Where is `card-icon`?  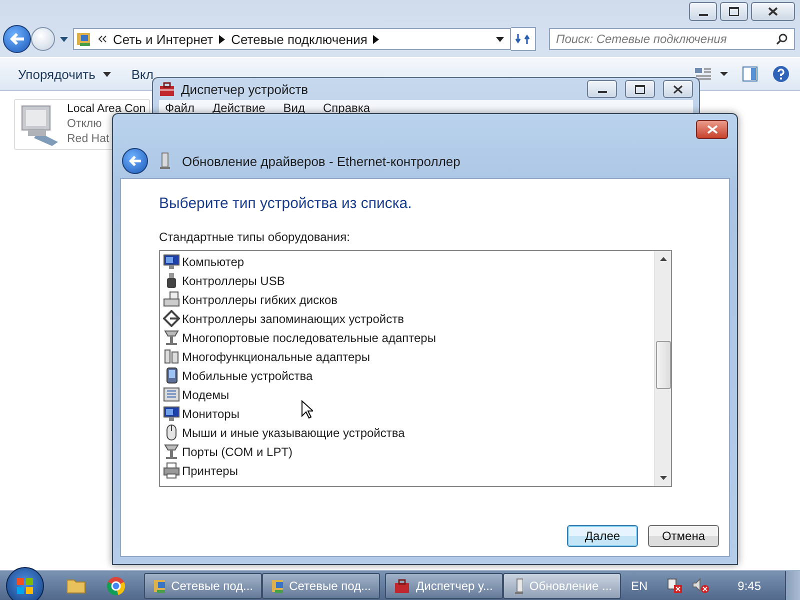 card-icon is located at coordinates (171, 356).